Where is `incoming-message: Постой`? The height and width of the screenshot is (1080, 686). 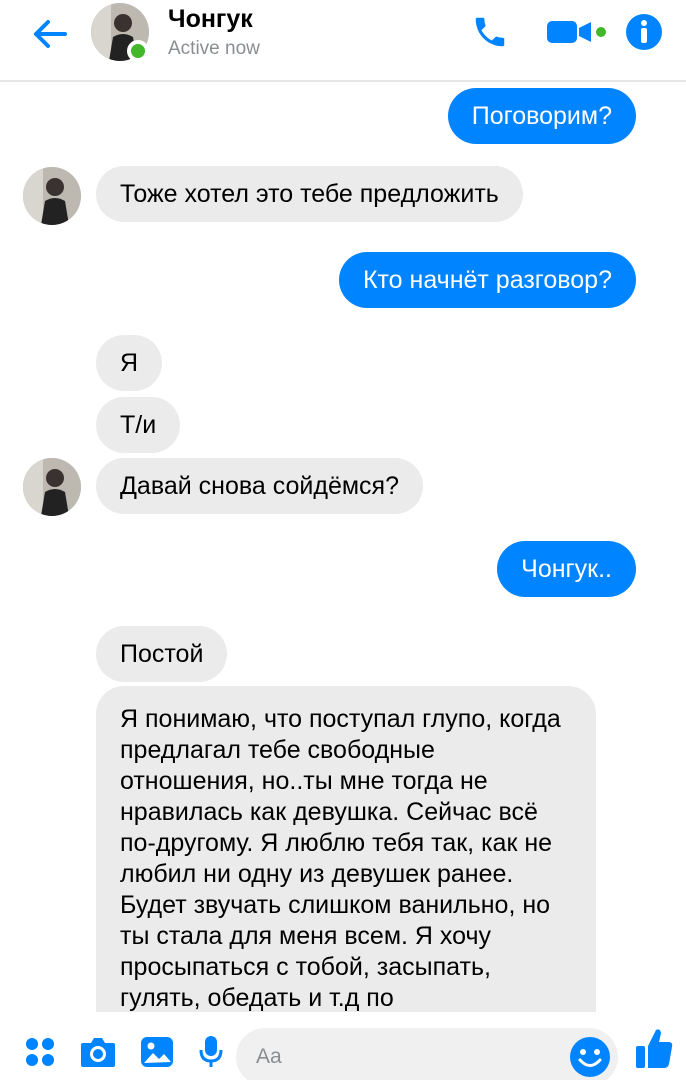 incoming-message: Постой is located at coordinates (162, 654).